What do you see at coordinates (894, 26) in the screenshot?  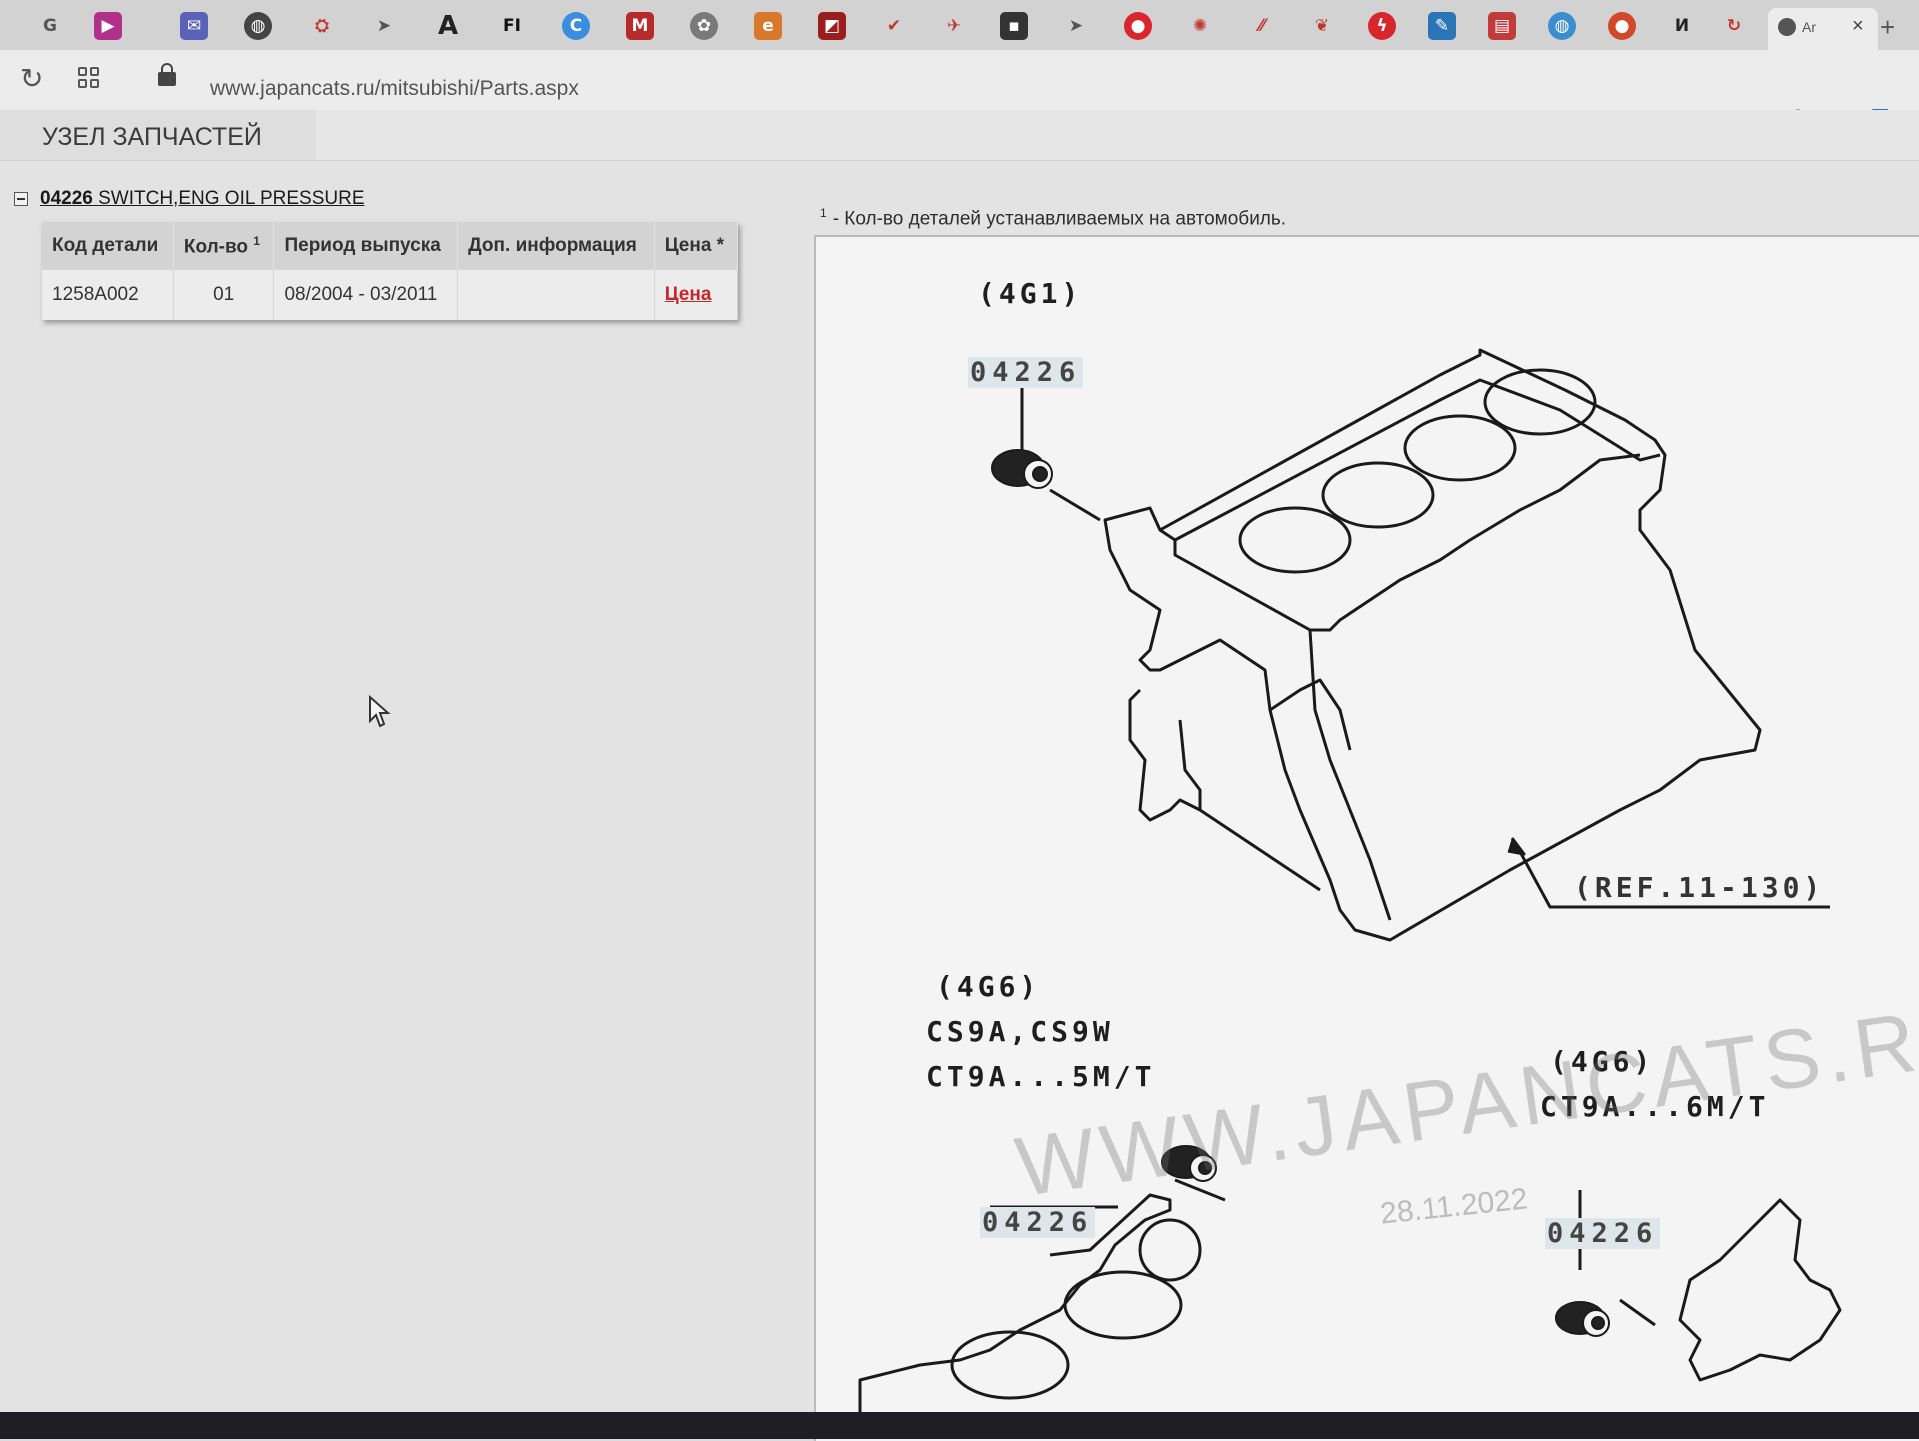 I see `check-icon: ✔` at bounding box center [894, 26].